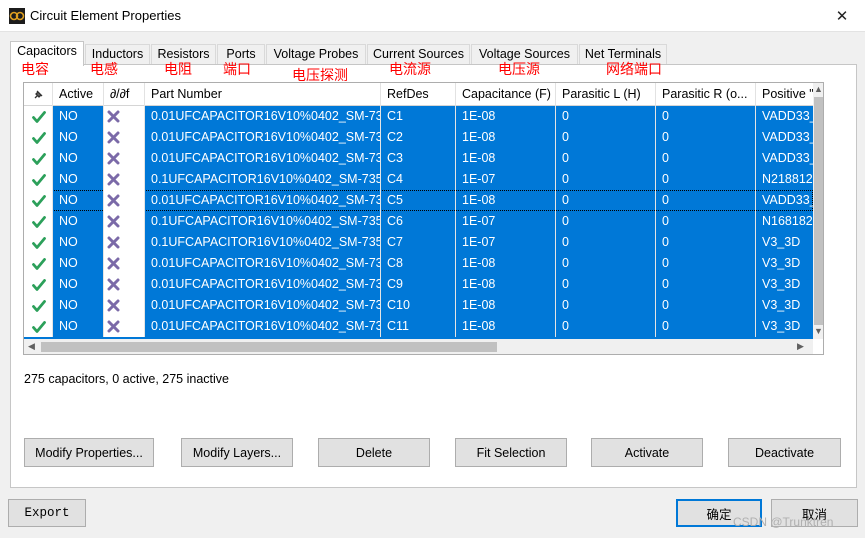 The width and height of the screenshot is (865, 538). I want to click on scroll-down-icon: ▼, so click(818, 331).